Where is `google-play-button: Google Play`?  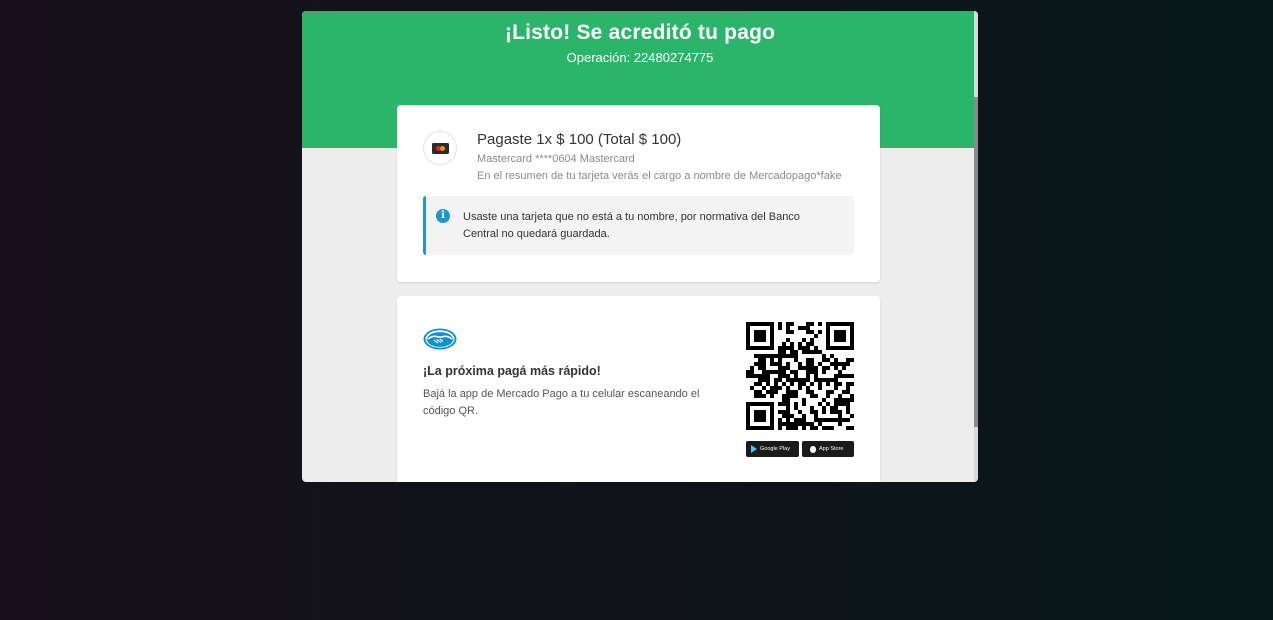
google-play-button: Google Play is located at coordinates (772, 449).